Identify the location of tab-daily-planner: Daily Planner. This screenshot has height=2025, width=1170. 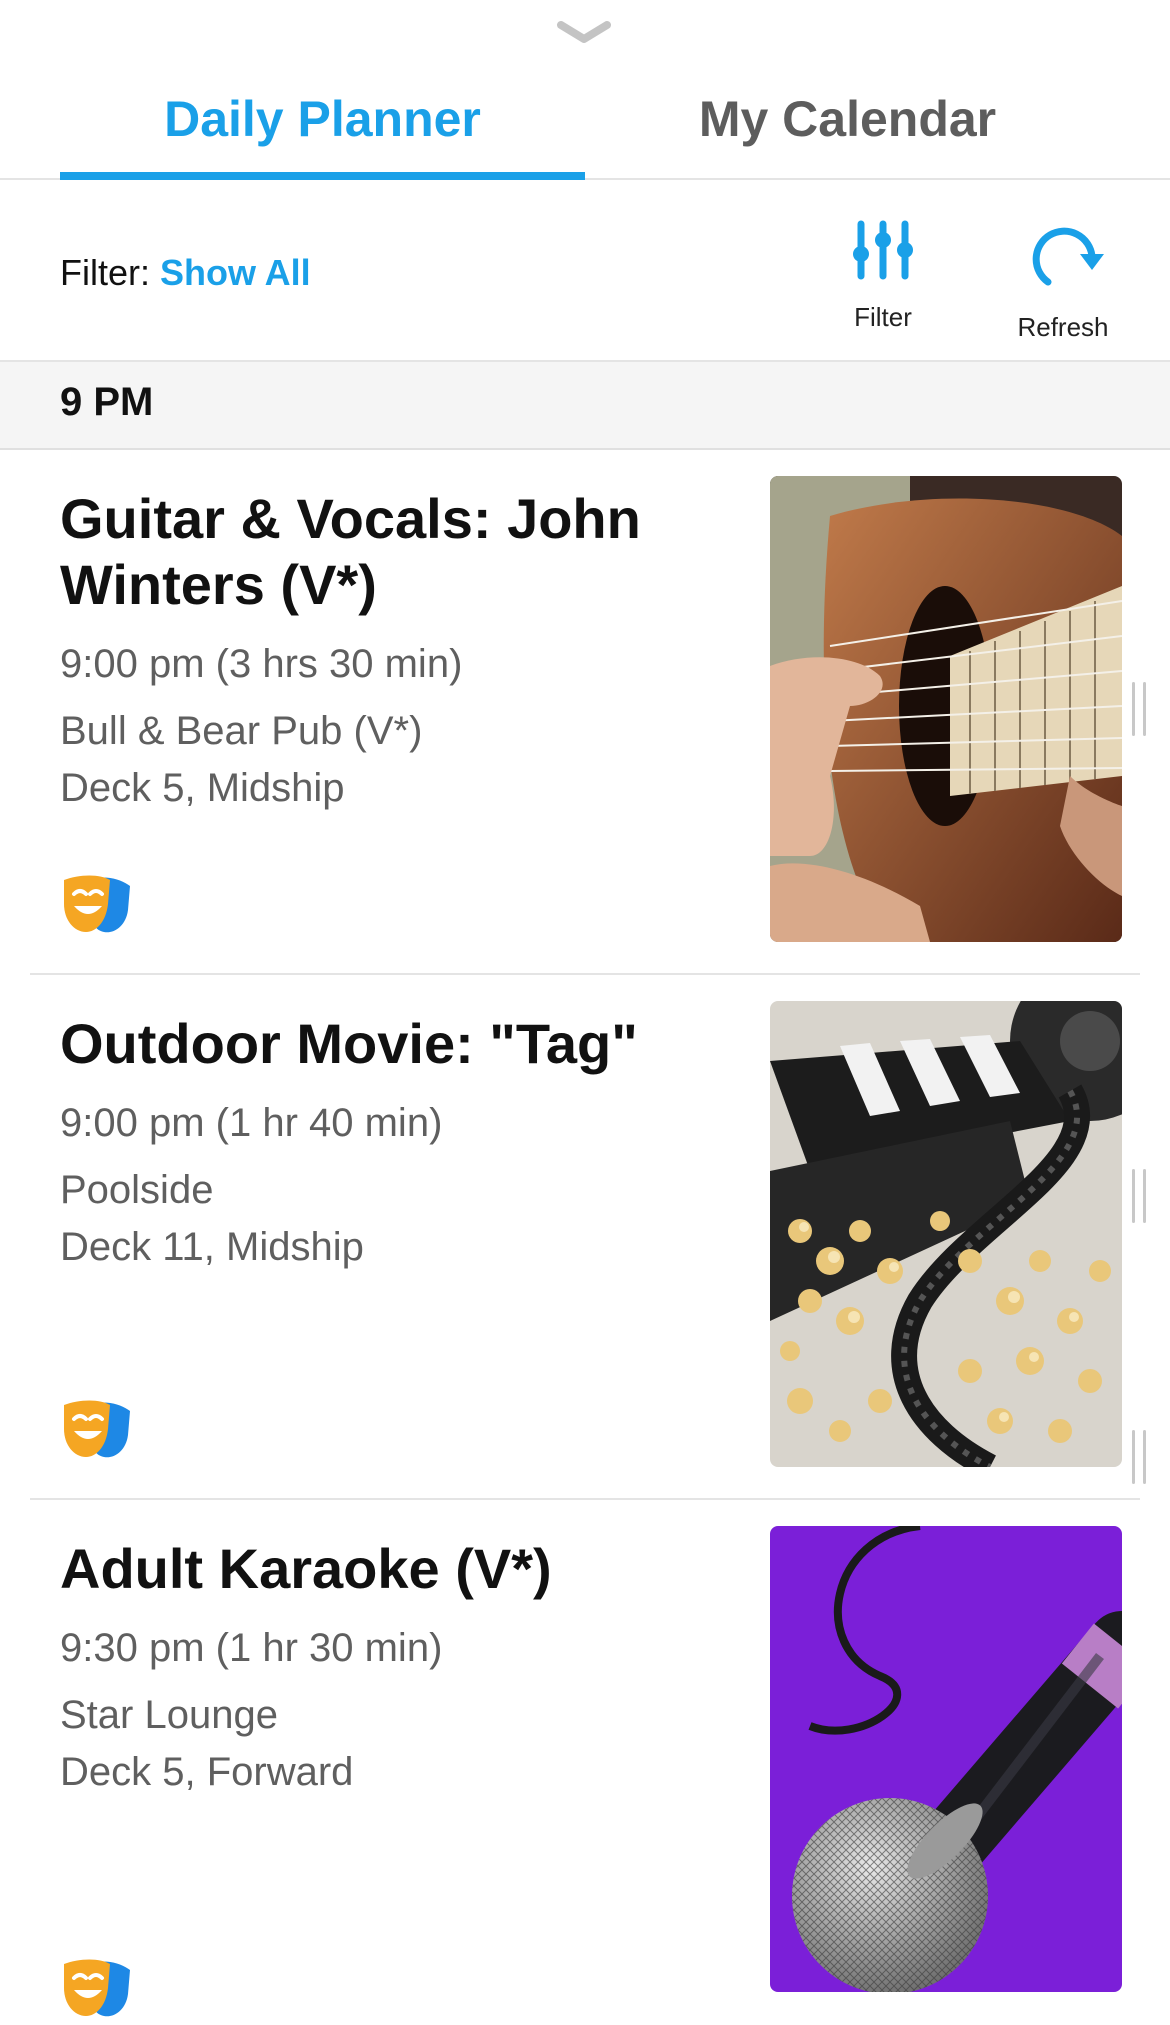
(322, 120).